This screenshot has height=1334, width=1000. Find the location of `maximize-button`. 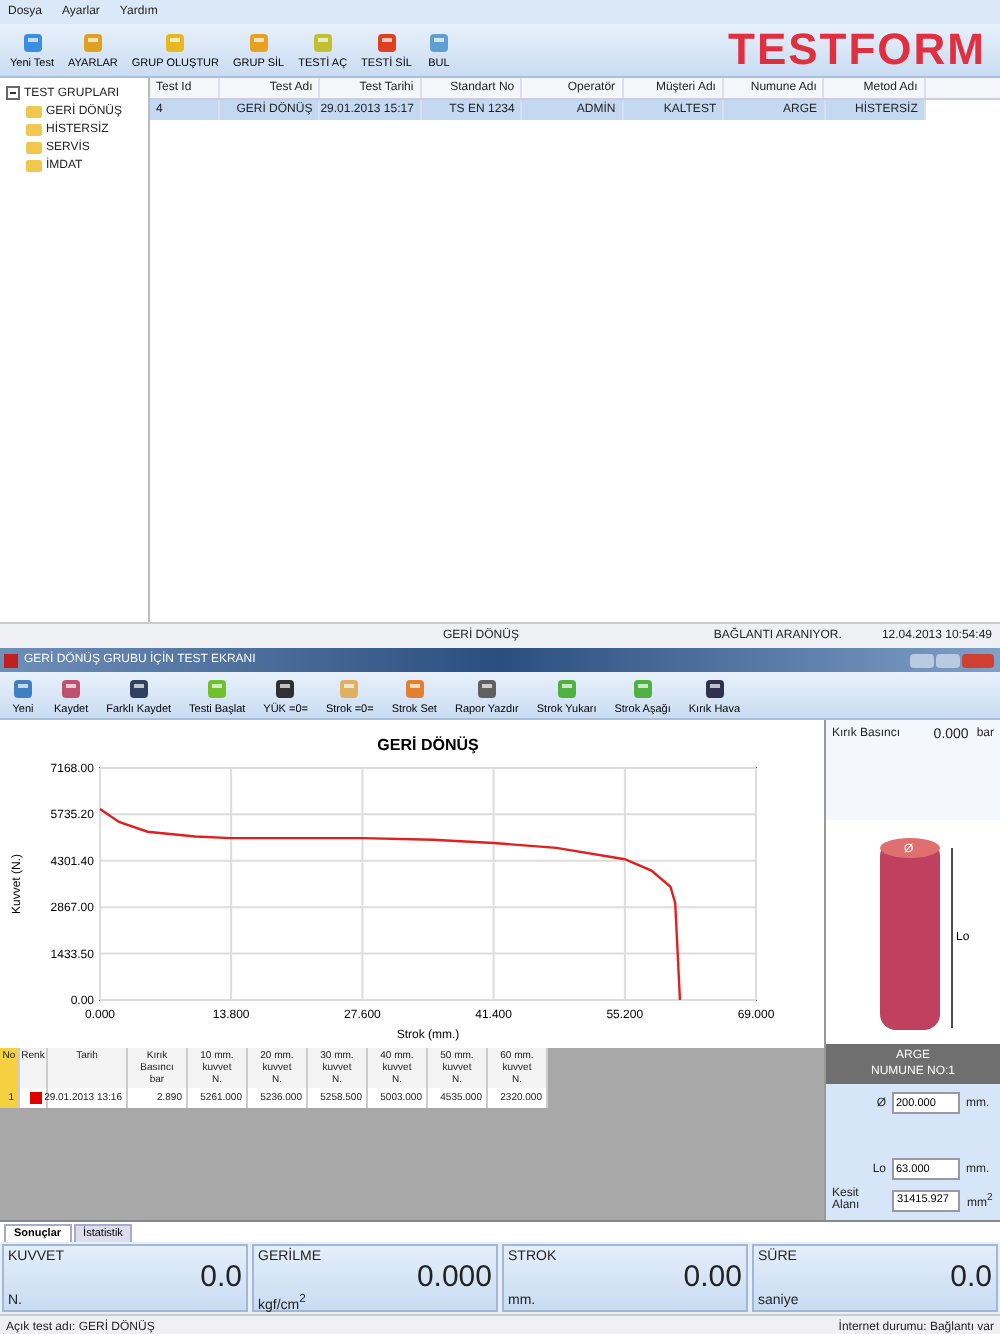

maximize-button is located at coordinates (948, 660).